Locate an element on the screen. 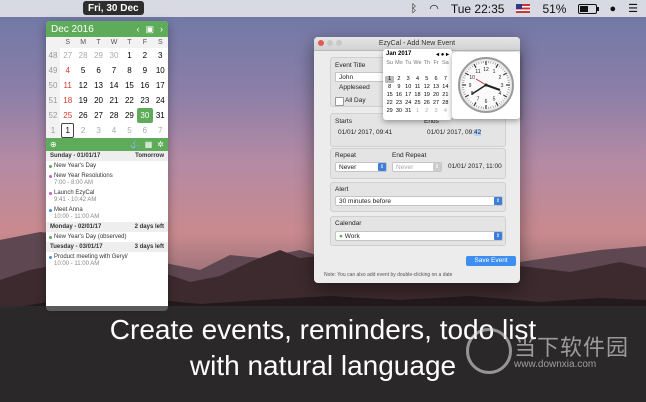  end-repeat-select: Never ⇕ is located at coordinates (417, 167).